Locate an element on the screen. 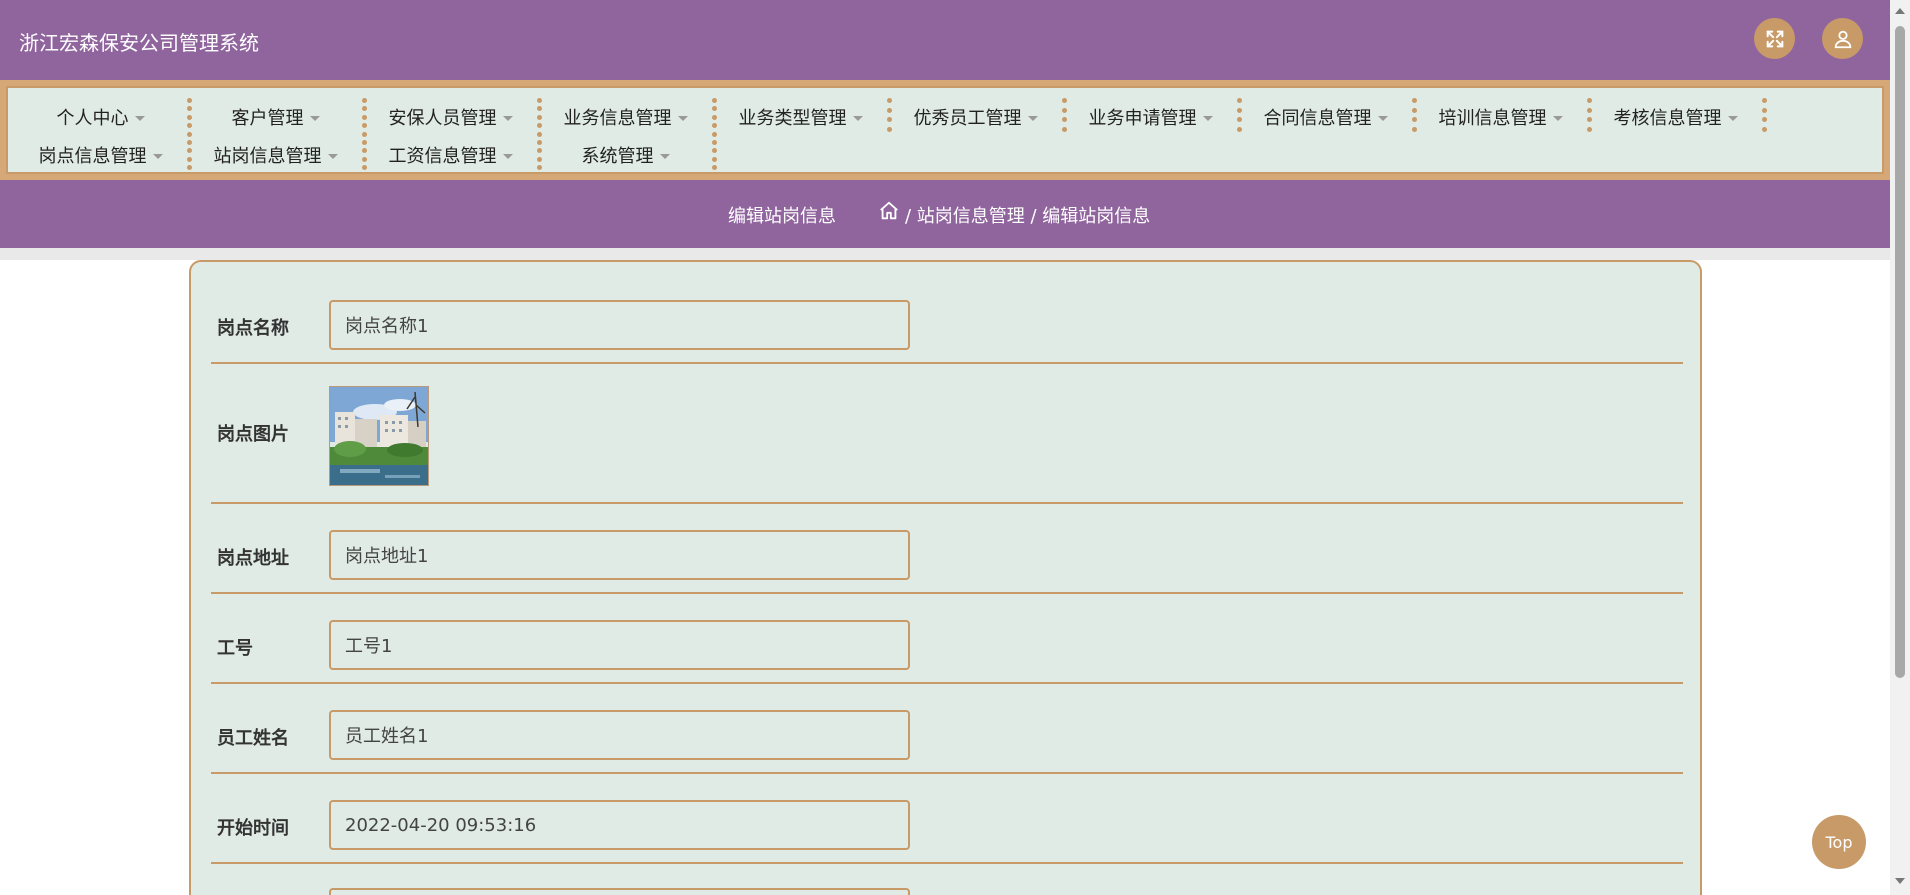 This screenshot has width=1910, height=895. app-title: 浙江宏森保安公司管理系统 is located at coordinates (139, 43).